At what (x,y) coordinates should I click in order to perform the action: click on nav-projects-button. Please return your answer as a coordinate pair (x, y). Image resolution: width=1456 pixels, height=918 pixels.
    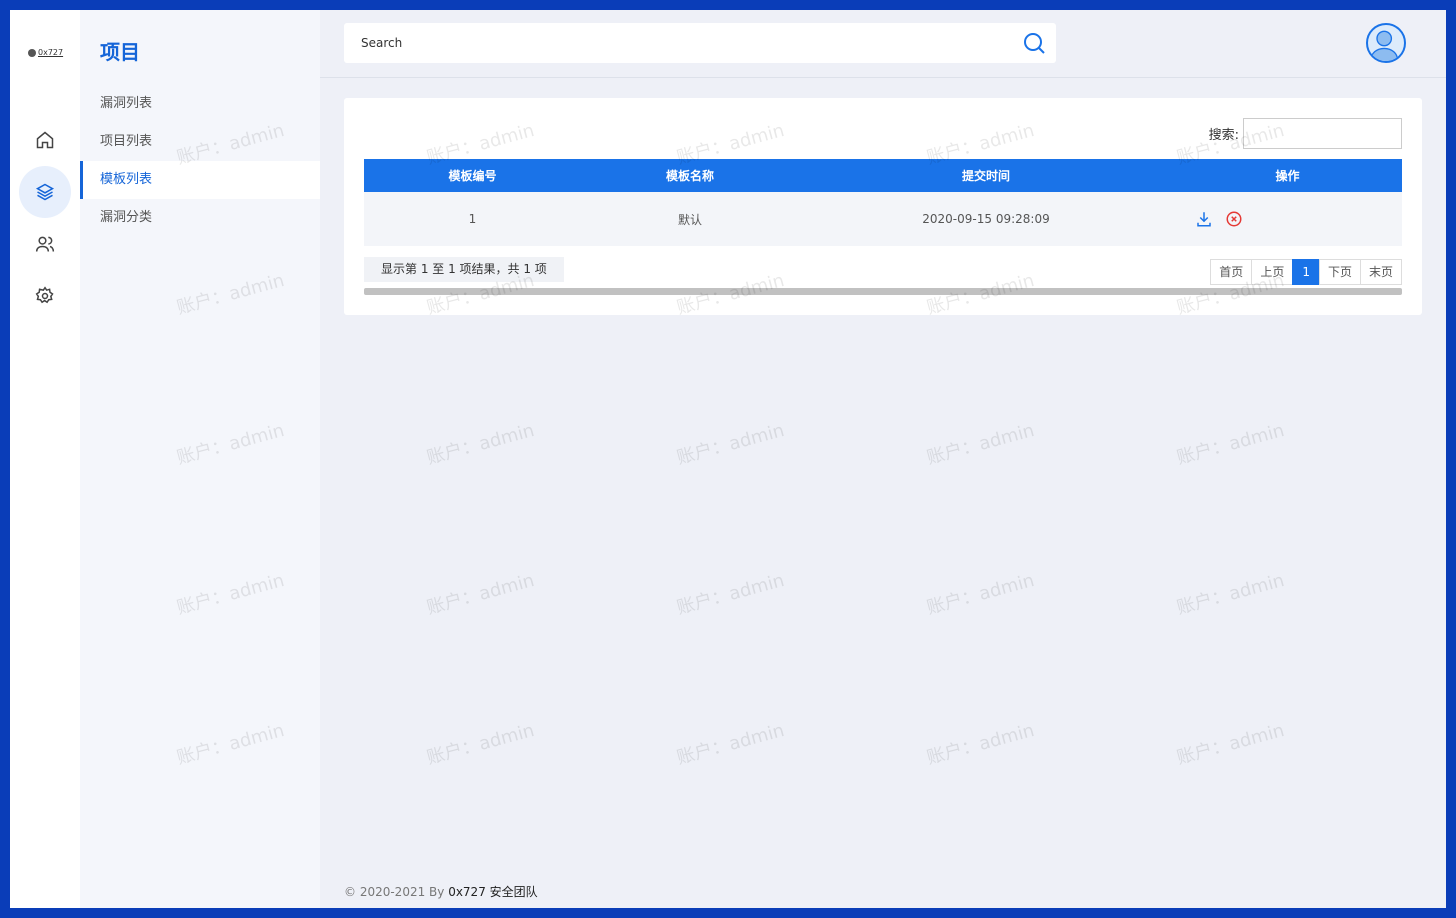
    Looking at the image, I should click on (45, 192).